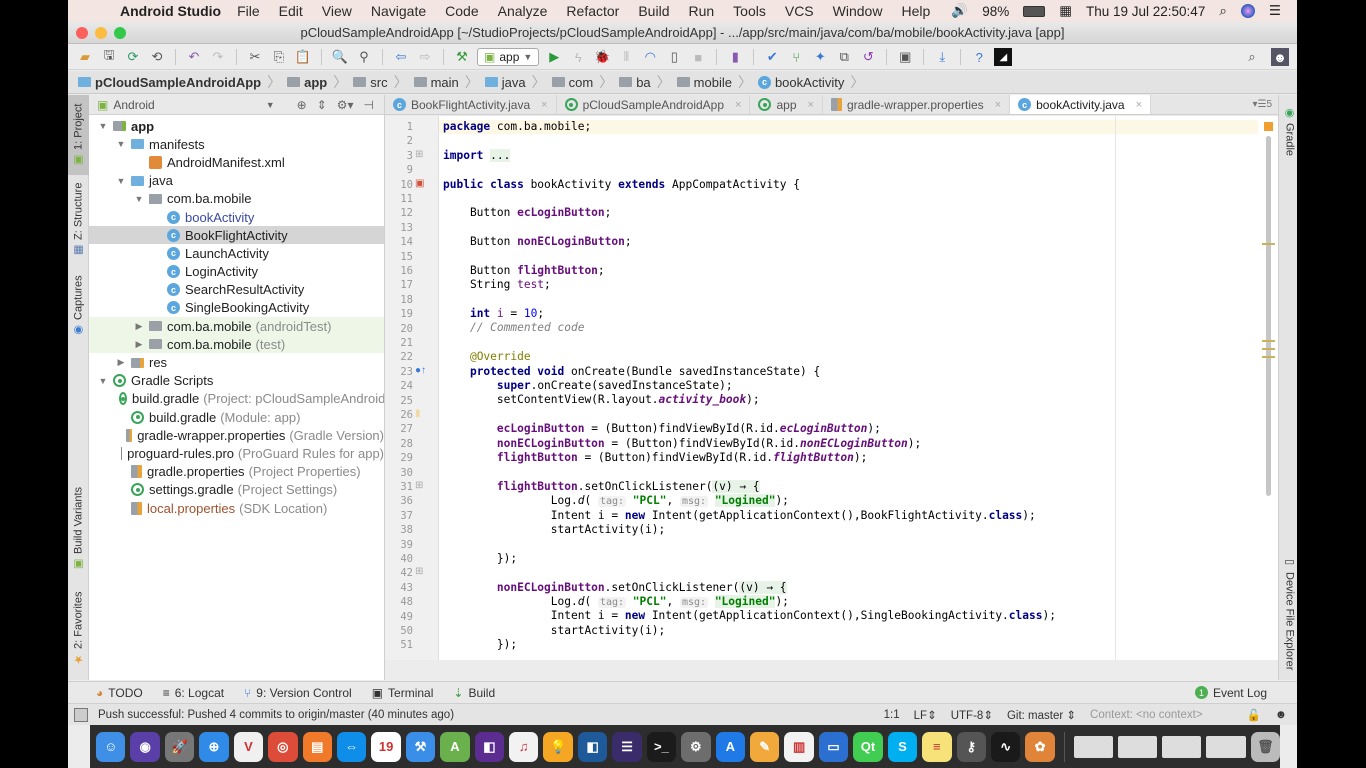 This screenshot has height=768, width=1366. Describe the element at coordinates (833, 746) in the screenshot. I see `dock-app-keynote: ▭` at that location.